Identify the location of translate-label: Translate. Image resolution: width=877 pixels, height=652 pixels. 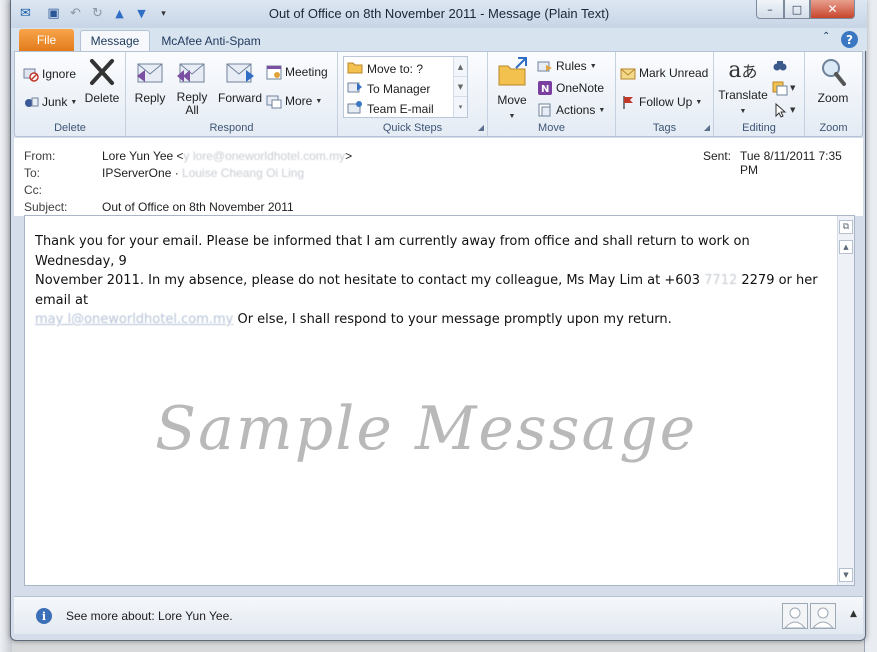
(743, 95).